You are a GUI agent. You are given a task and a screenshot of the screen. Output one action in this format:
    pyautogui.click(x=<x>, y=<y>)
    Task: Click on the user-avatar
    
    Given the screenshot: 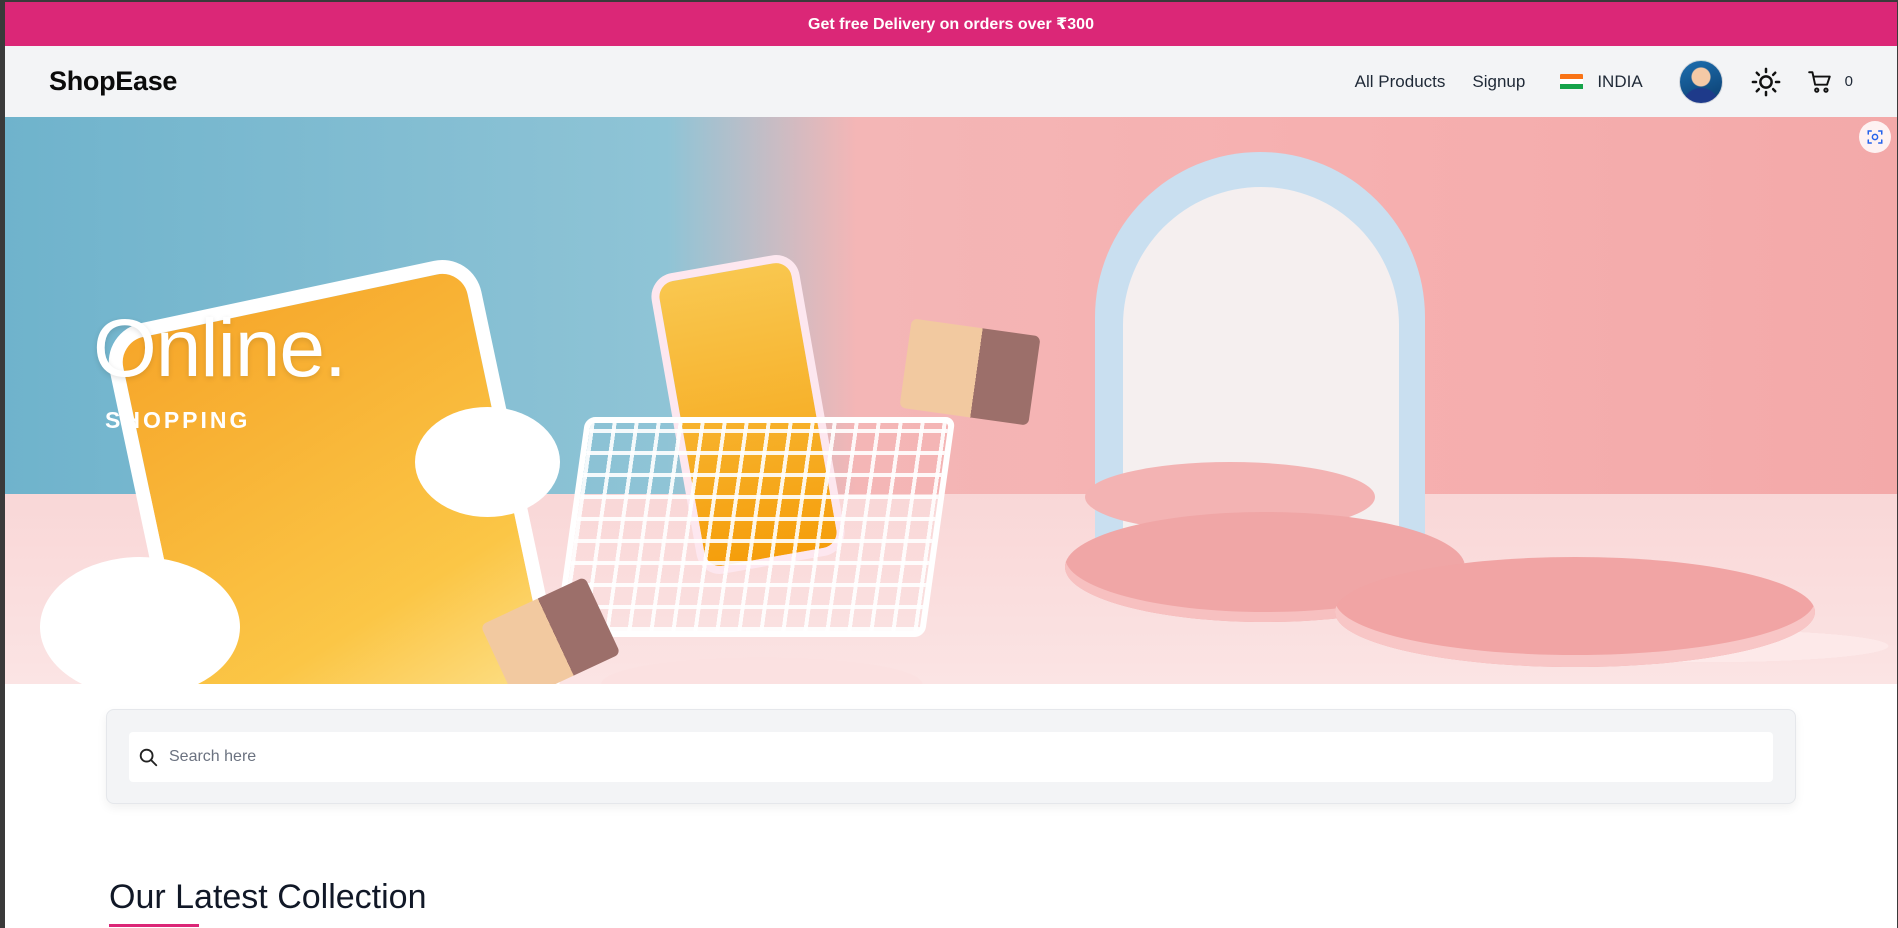 What is the action you would take?
    pyautogui.click(x=1700, y=81)
    